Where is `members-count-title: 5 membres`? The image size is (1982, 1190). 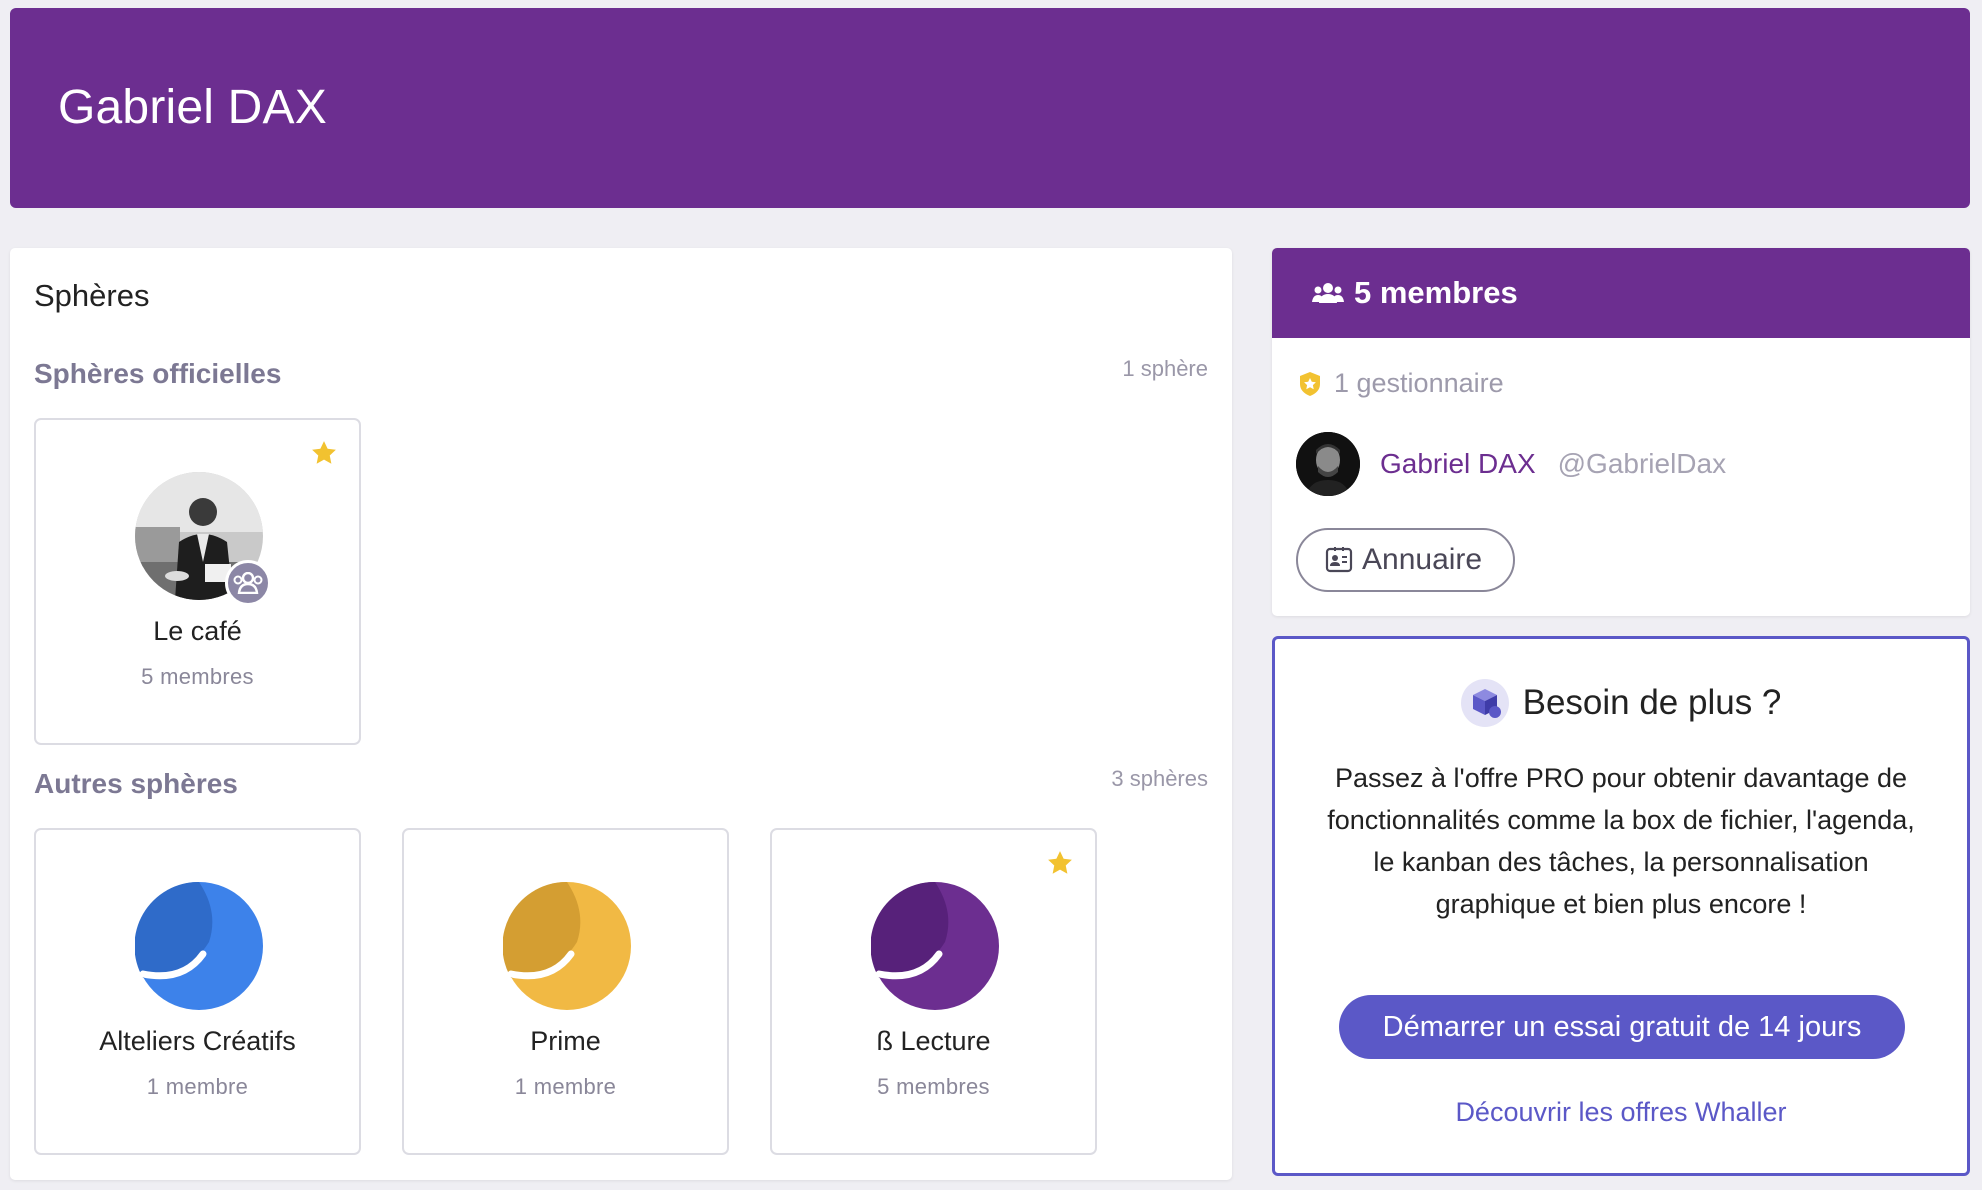 members-count-title: 5 membres is located at coordinates (1436, 292).